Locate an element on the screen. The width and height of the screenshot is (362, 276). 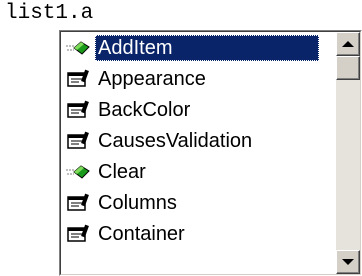
scroll-down-button is located at coordinates (348, 262).